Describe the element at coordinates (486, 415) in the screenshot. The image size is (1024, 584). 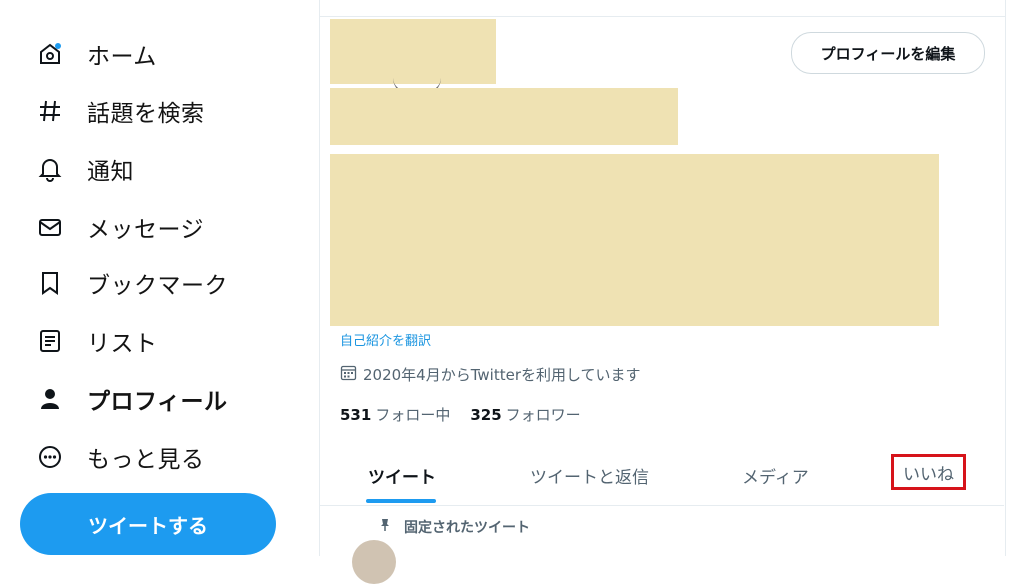
I see `followers-count: 325` at that location.